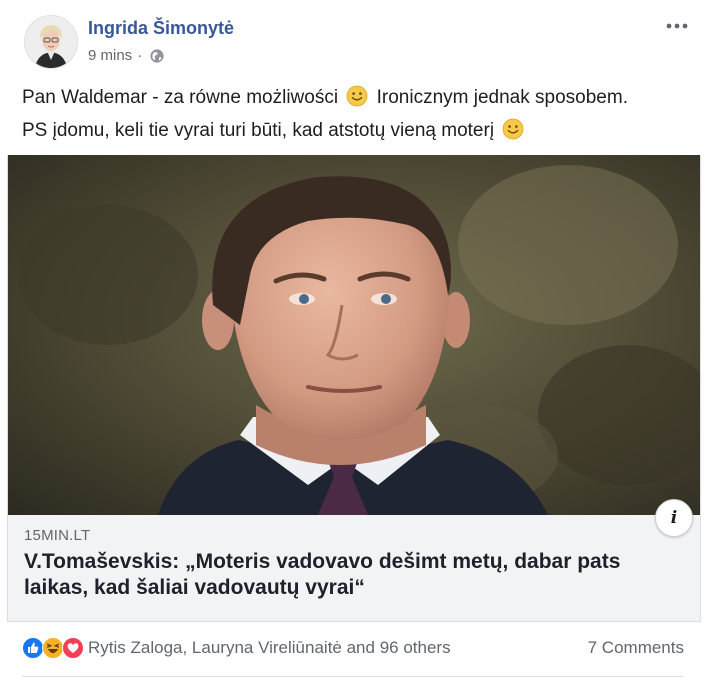 This screenshot has height=681, width=705. I want to click on info-button: i, so click(674, 518).